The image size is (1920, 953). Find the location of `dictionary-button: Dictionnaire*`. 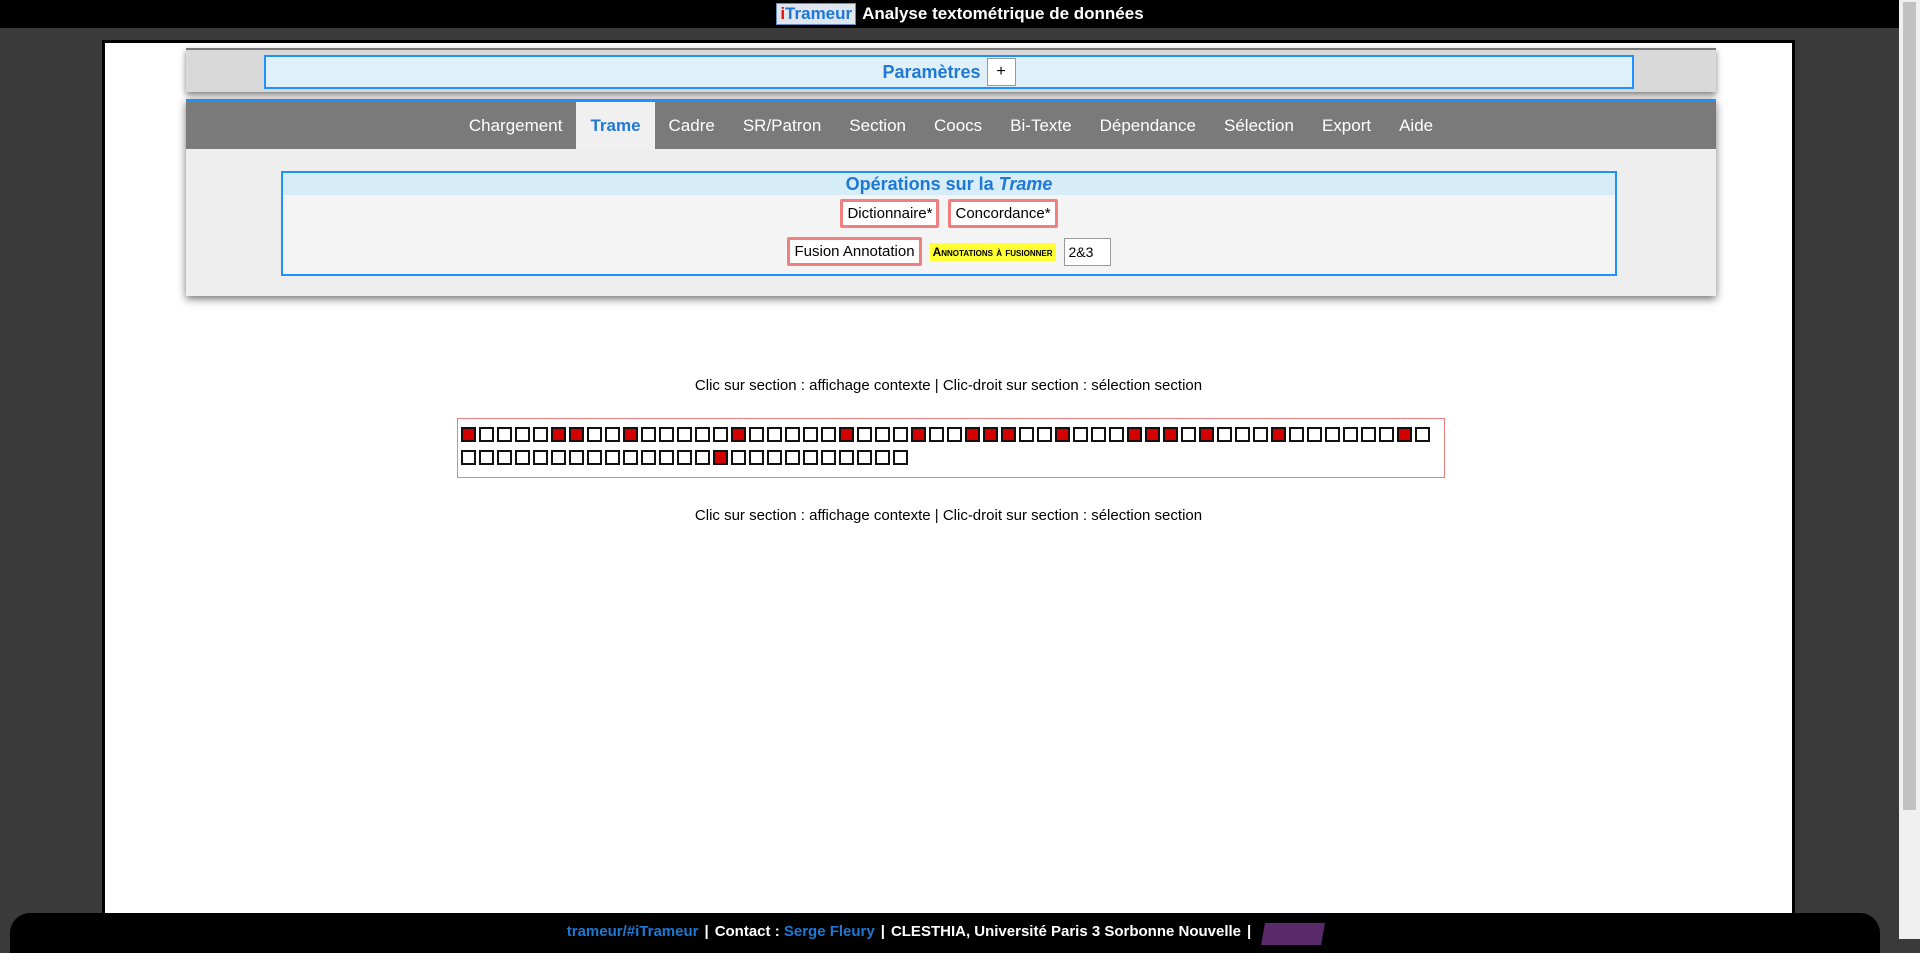

dictionary-button: Dictionnaire* is located at coordinates (890, 213).